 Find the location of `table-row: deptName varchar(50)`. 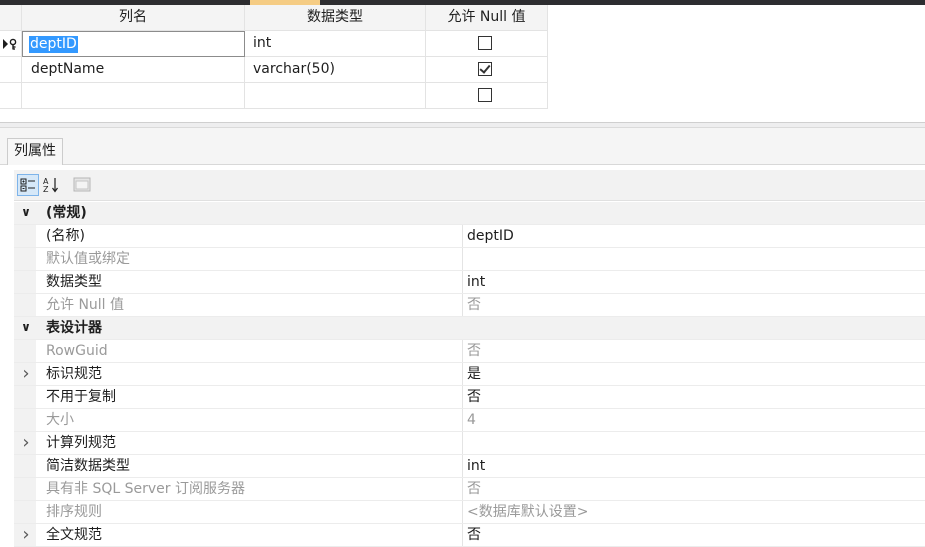

table-row: deptName varchar(50) is located at coordinates (274, 70).